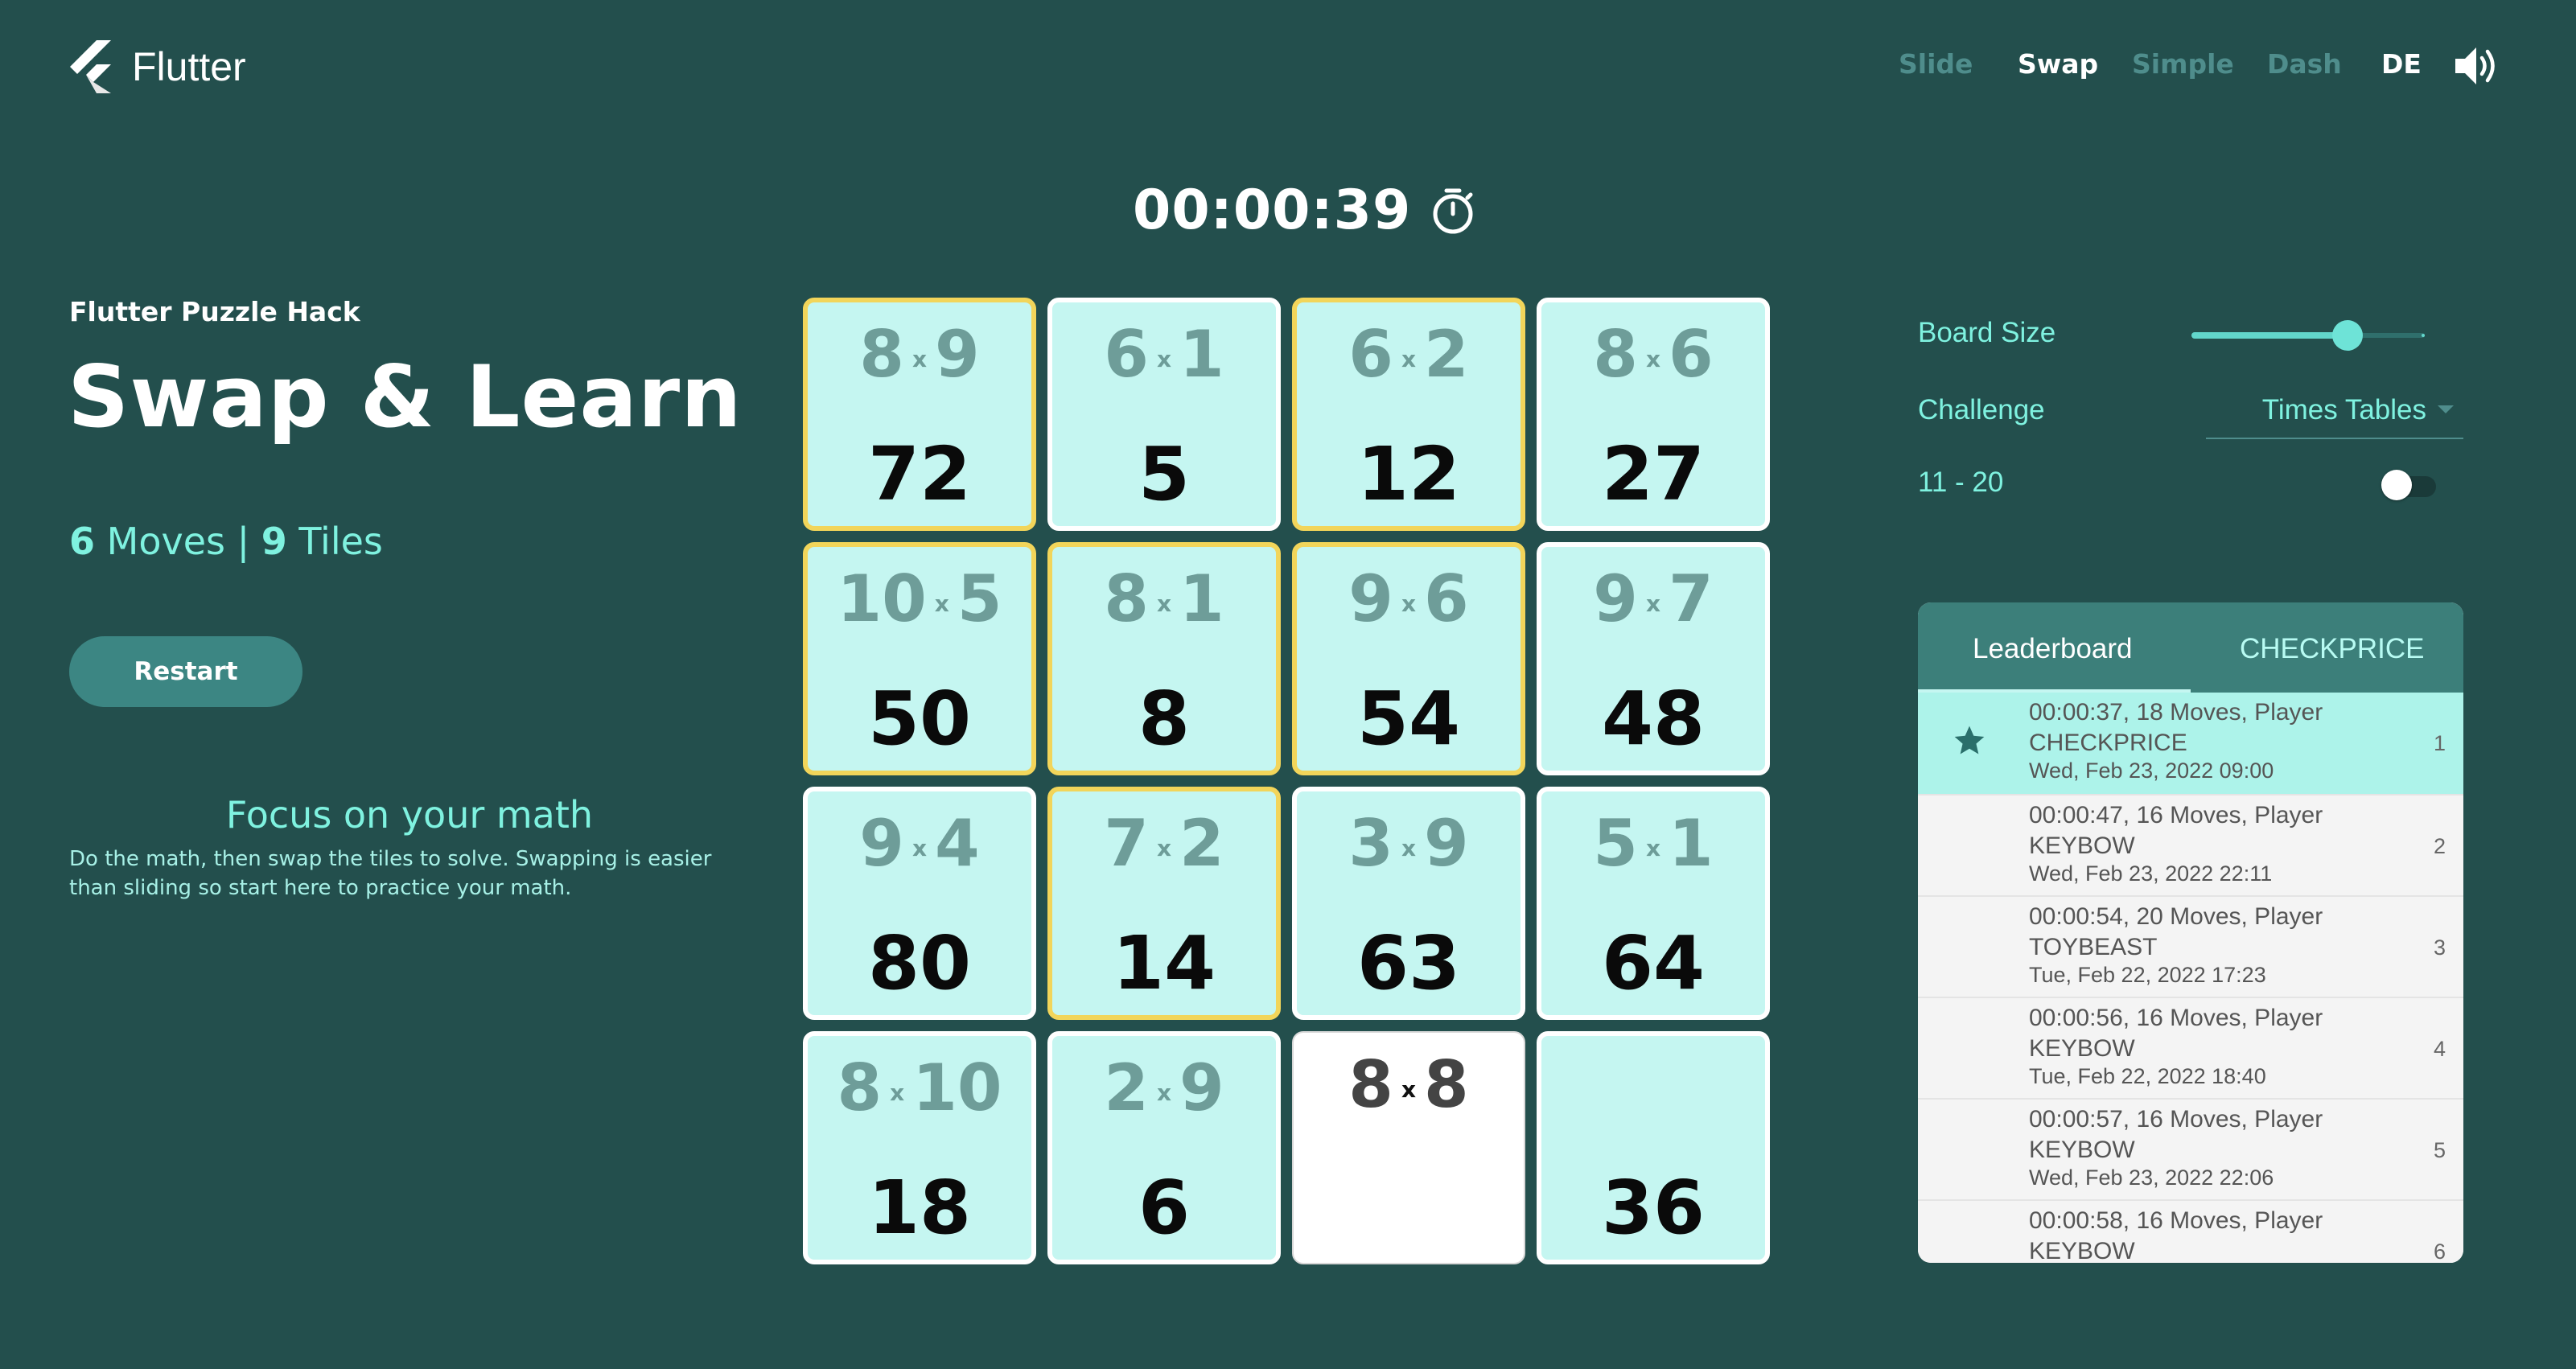 This screenshot has width=2576, height=1369. What do you see at coordinates (919, 414) in the screenshot?
I see `puzzle-tile: 8 x 9 72` at bounding box center [919, 414].